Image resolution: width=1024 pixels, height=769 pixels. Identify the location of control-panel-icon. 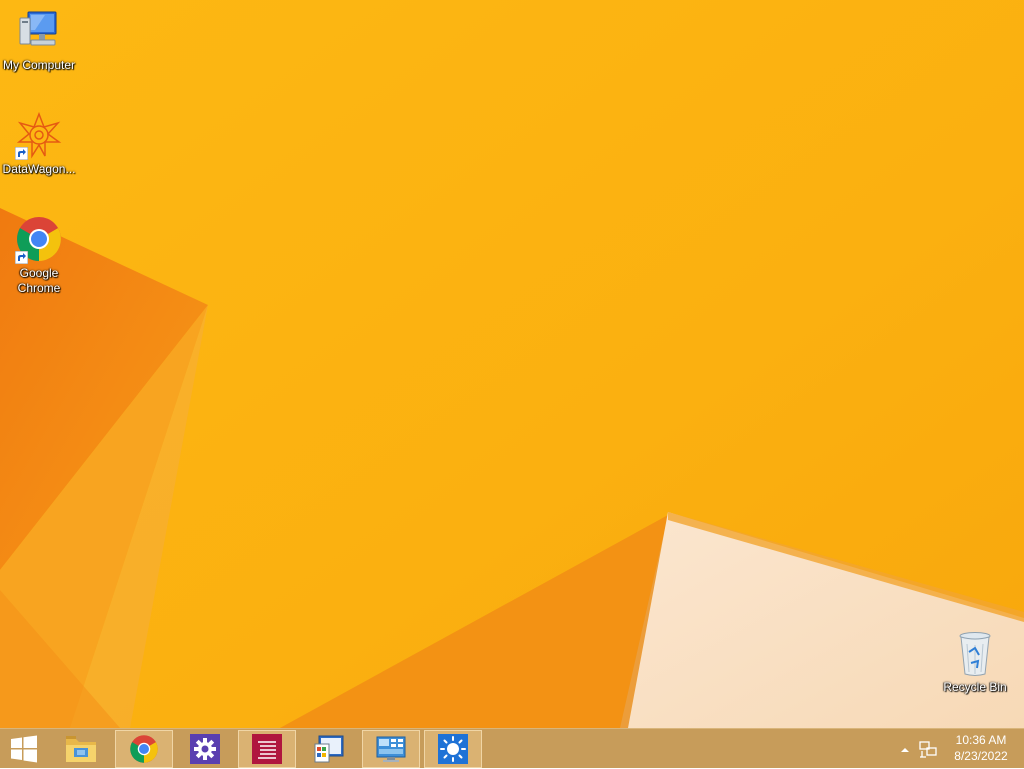
(329, 749).